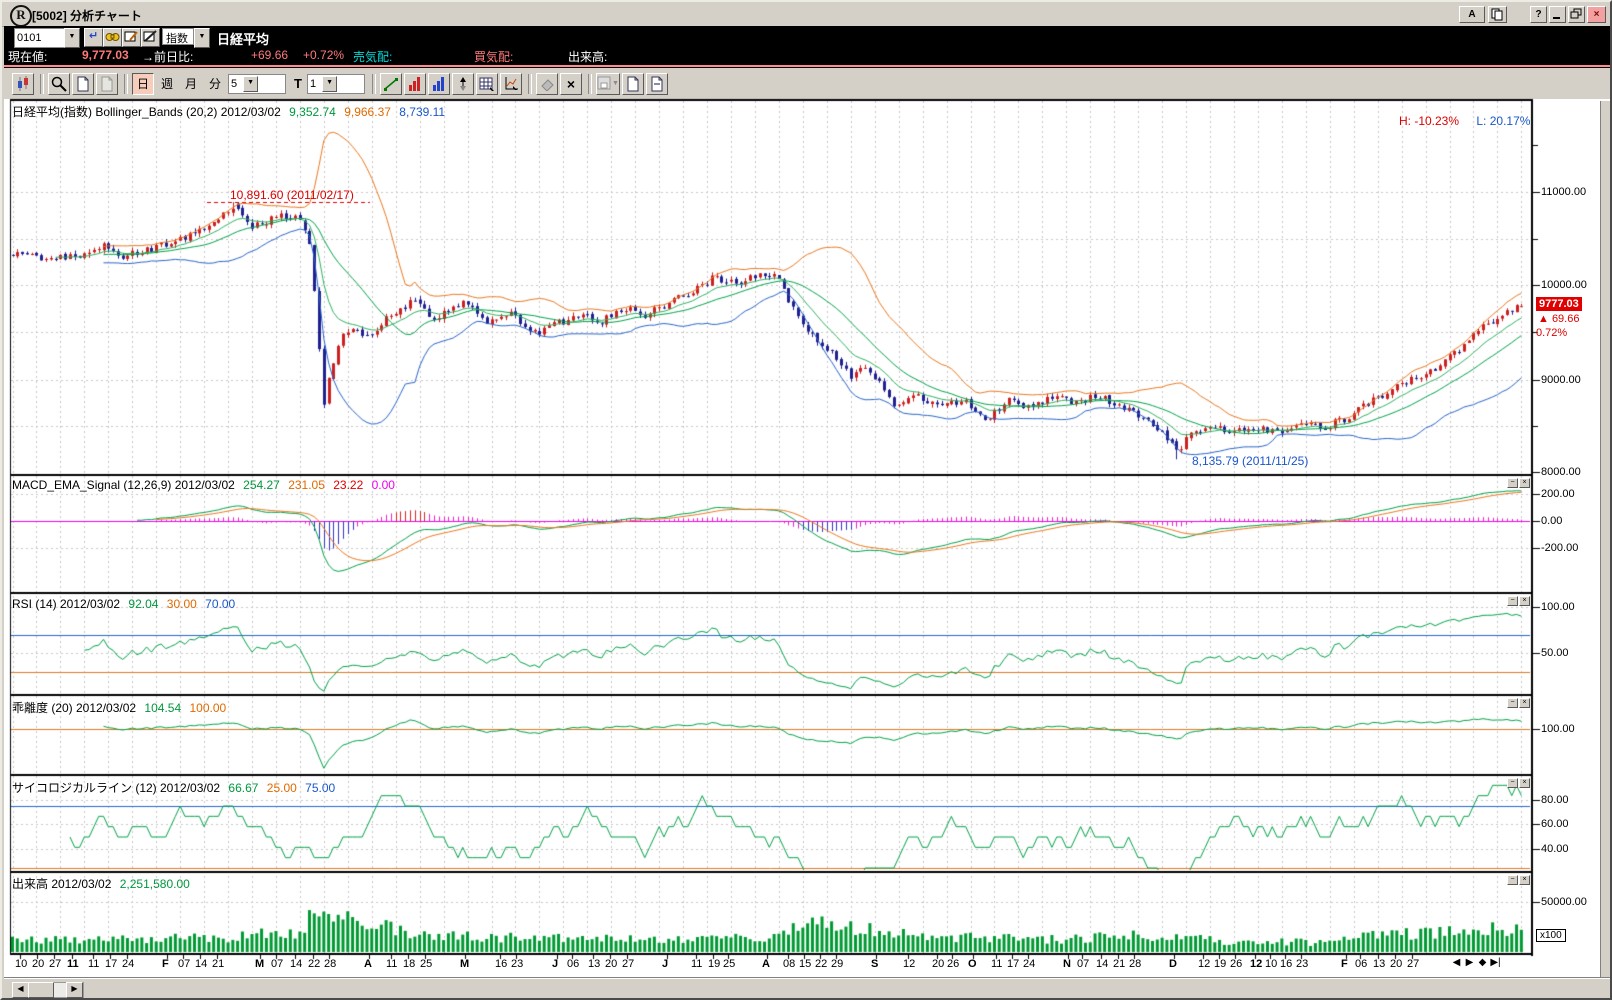 The image size is (1612, 1000). I want to click on current-price-label: 現在値:, so click(28, 57).